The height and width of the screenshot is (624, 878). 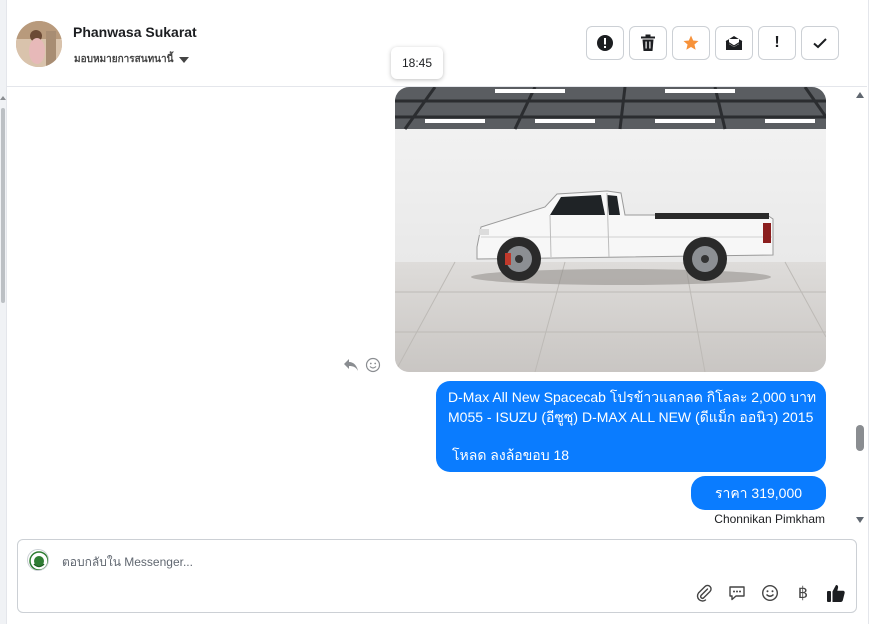 I want to click on sender-label: Chonnikan Pimkham, so click(x=769, y=519).